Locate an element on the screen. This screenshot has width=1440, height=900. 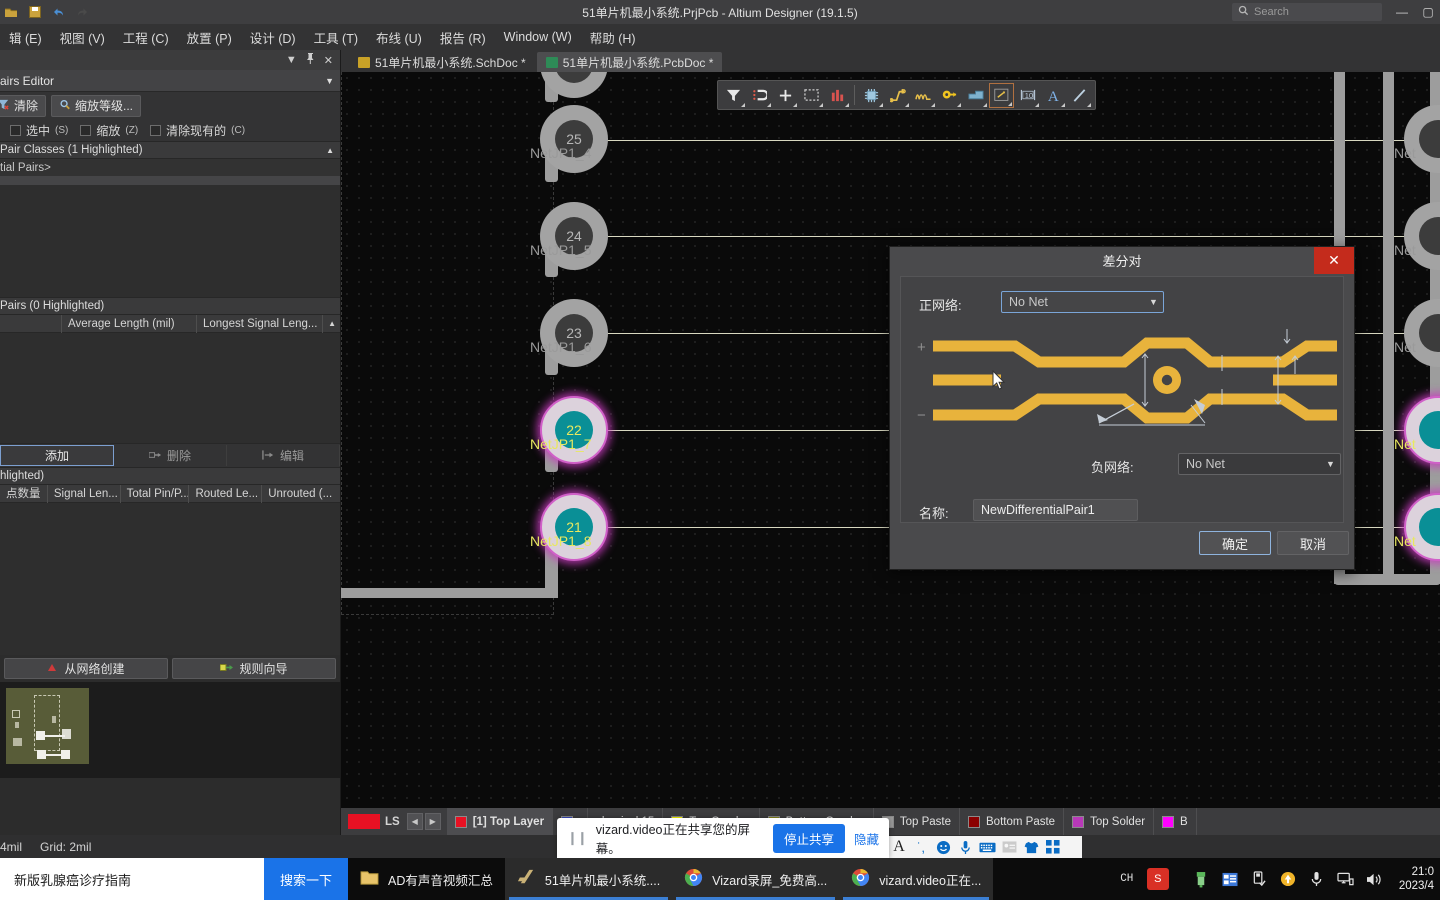
route-icon is located at coordinates (897, 95).